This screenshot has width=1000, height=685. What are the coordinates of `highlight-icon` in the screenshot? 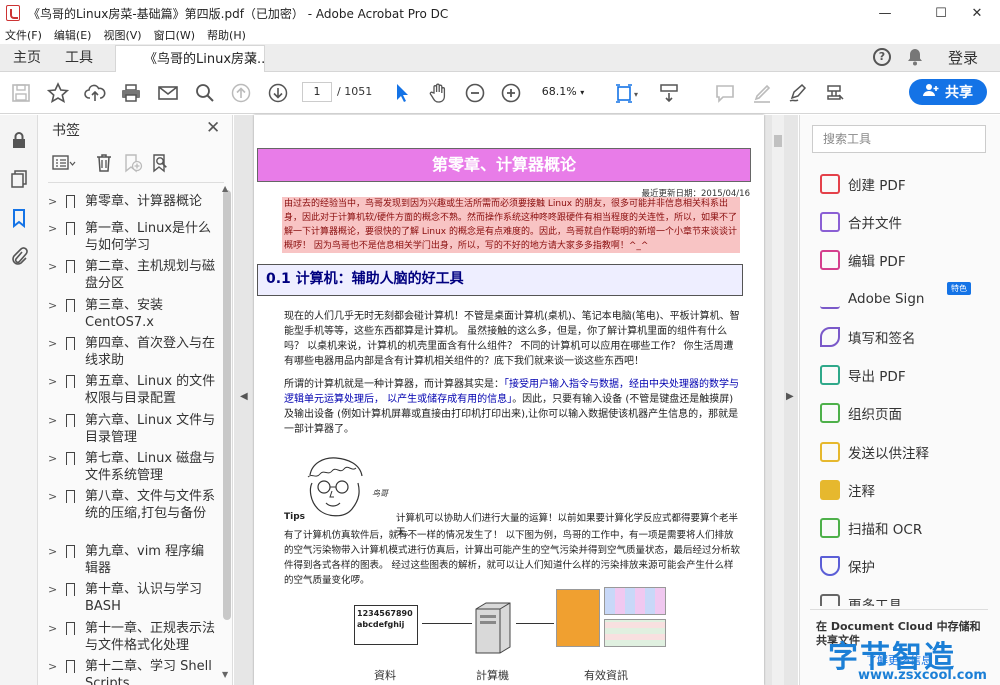 It's located at (762, 93).